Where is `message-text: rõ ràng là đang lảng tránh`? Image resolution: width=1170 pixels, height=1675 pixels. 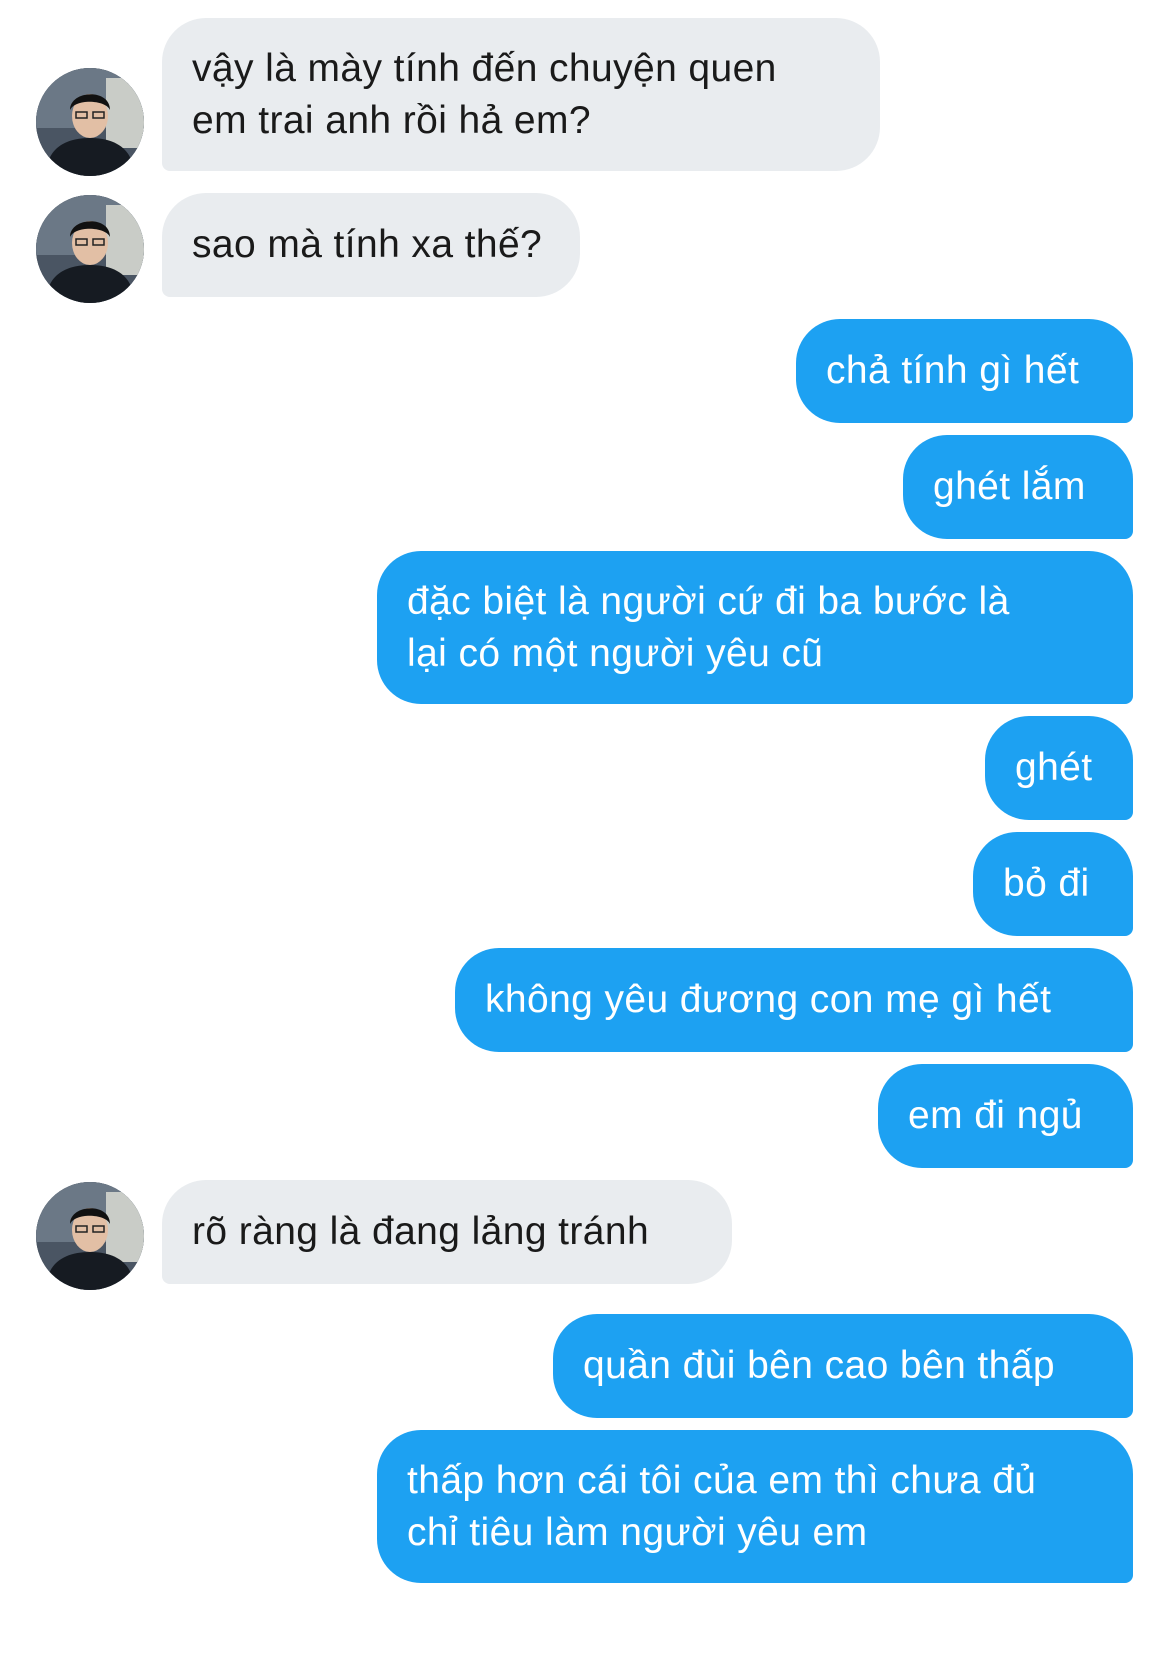
message-text: rõ ràng là đang lảng tránh is located at coordinates (421, 1231).